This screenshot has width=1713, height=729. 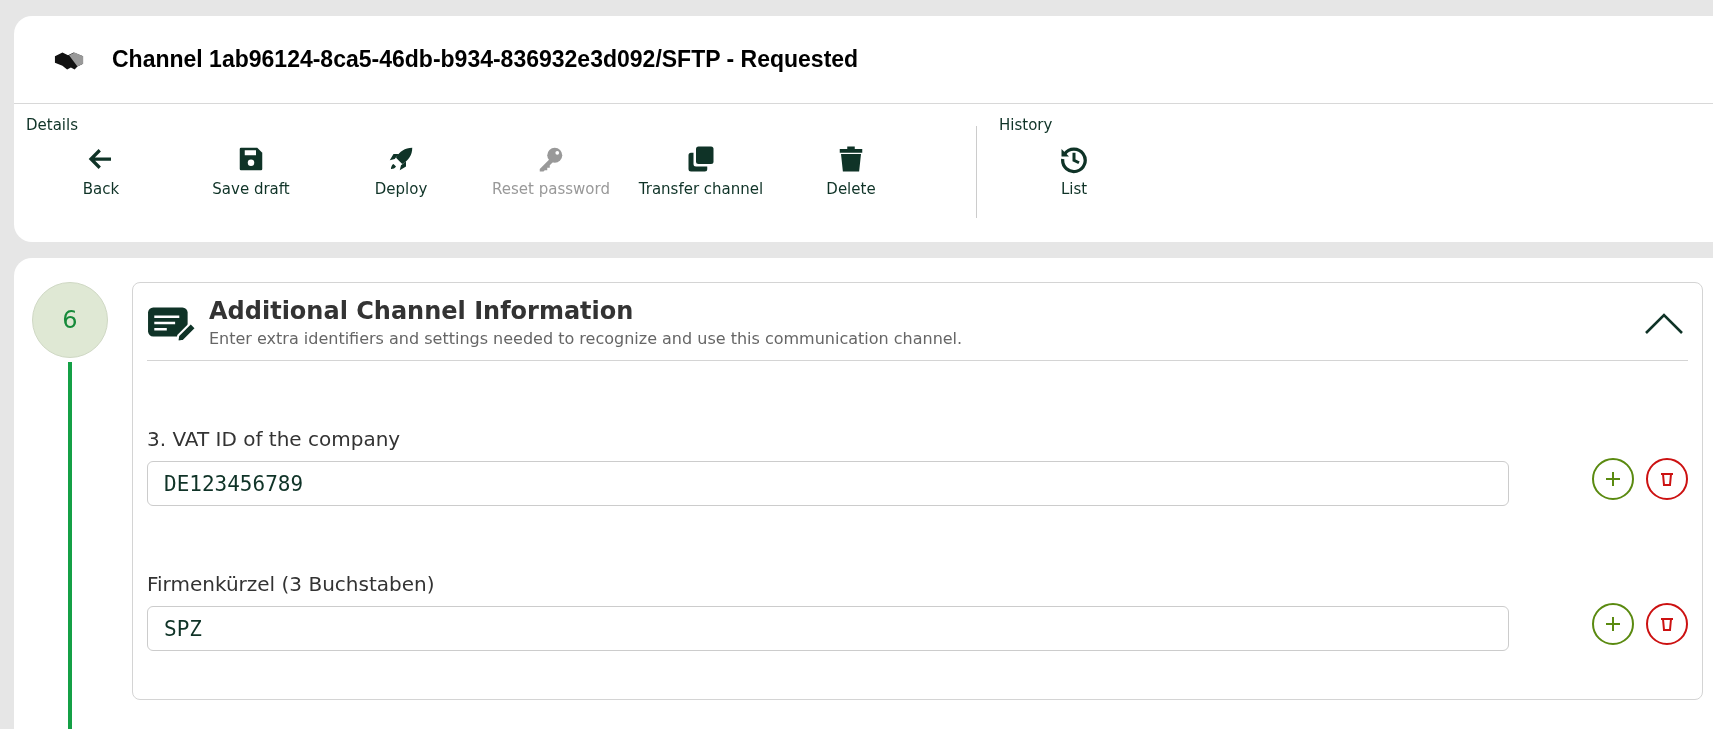 I want to click on field-label: 3. VAT ID of the company, so click(x=274, y=439).